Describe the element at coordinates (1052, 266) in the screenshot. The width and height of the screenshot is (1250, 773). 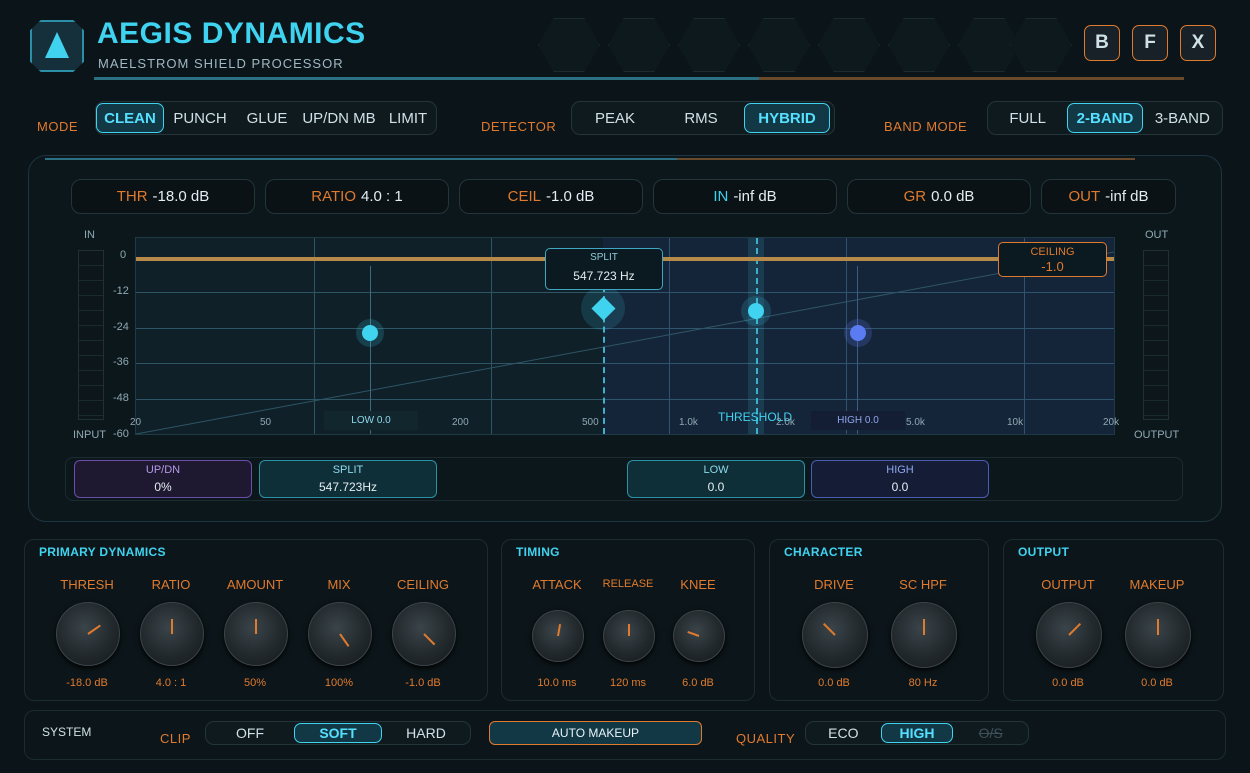
I see `ceiling-tag-value: -1.0` at that location.